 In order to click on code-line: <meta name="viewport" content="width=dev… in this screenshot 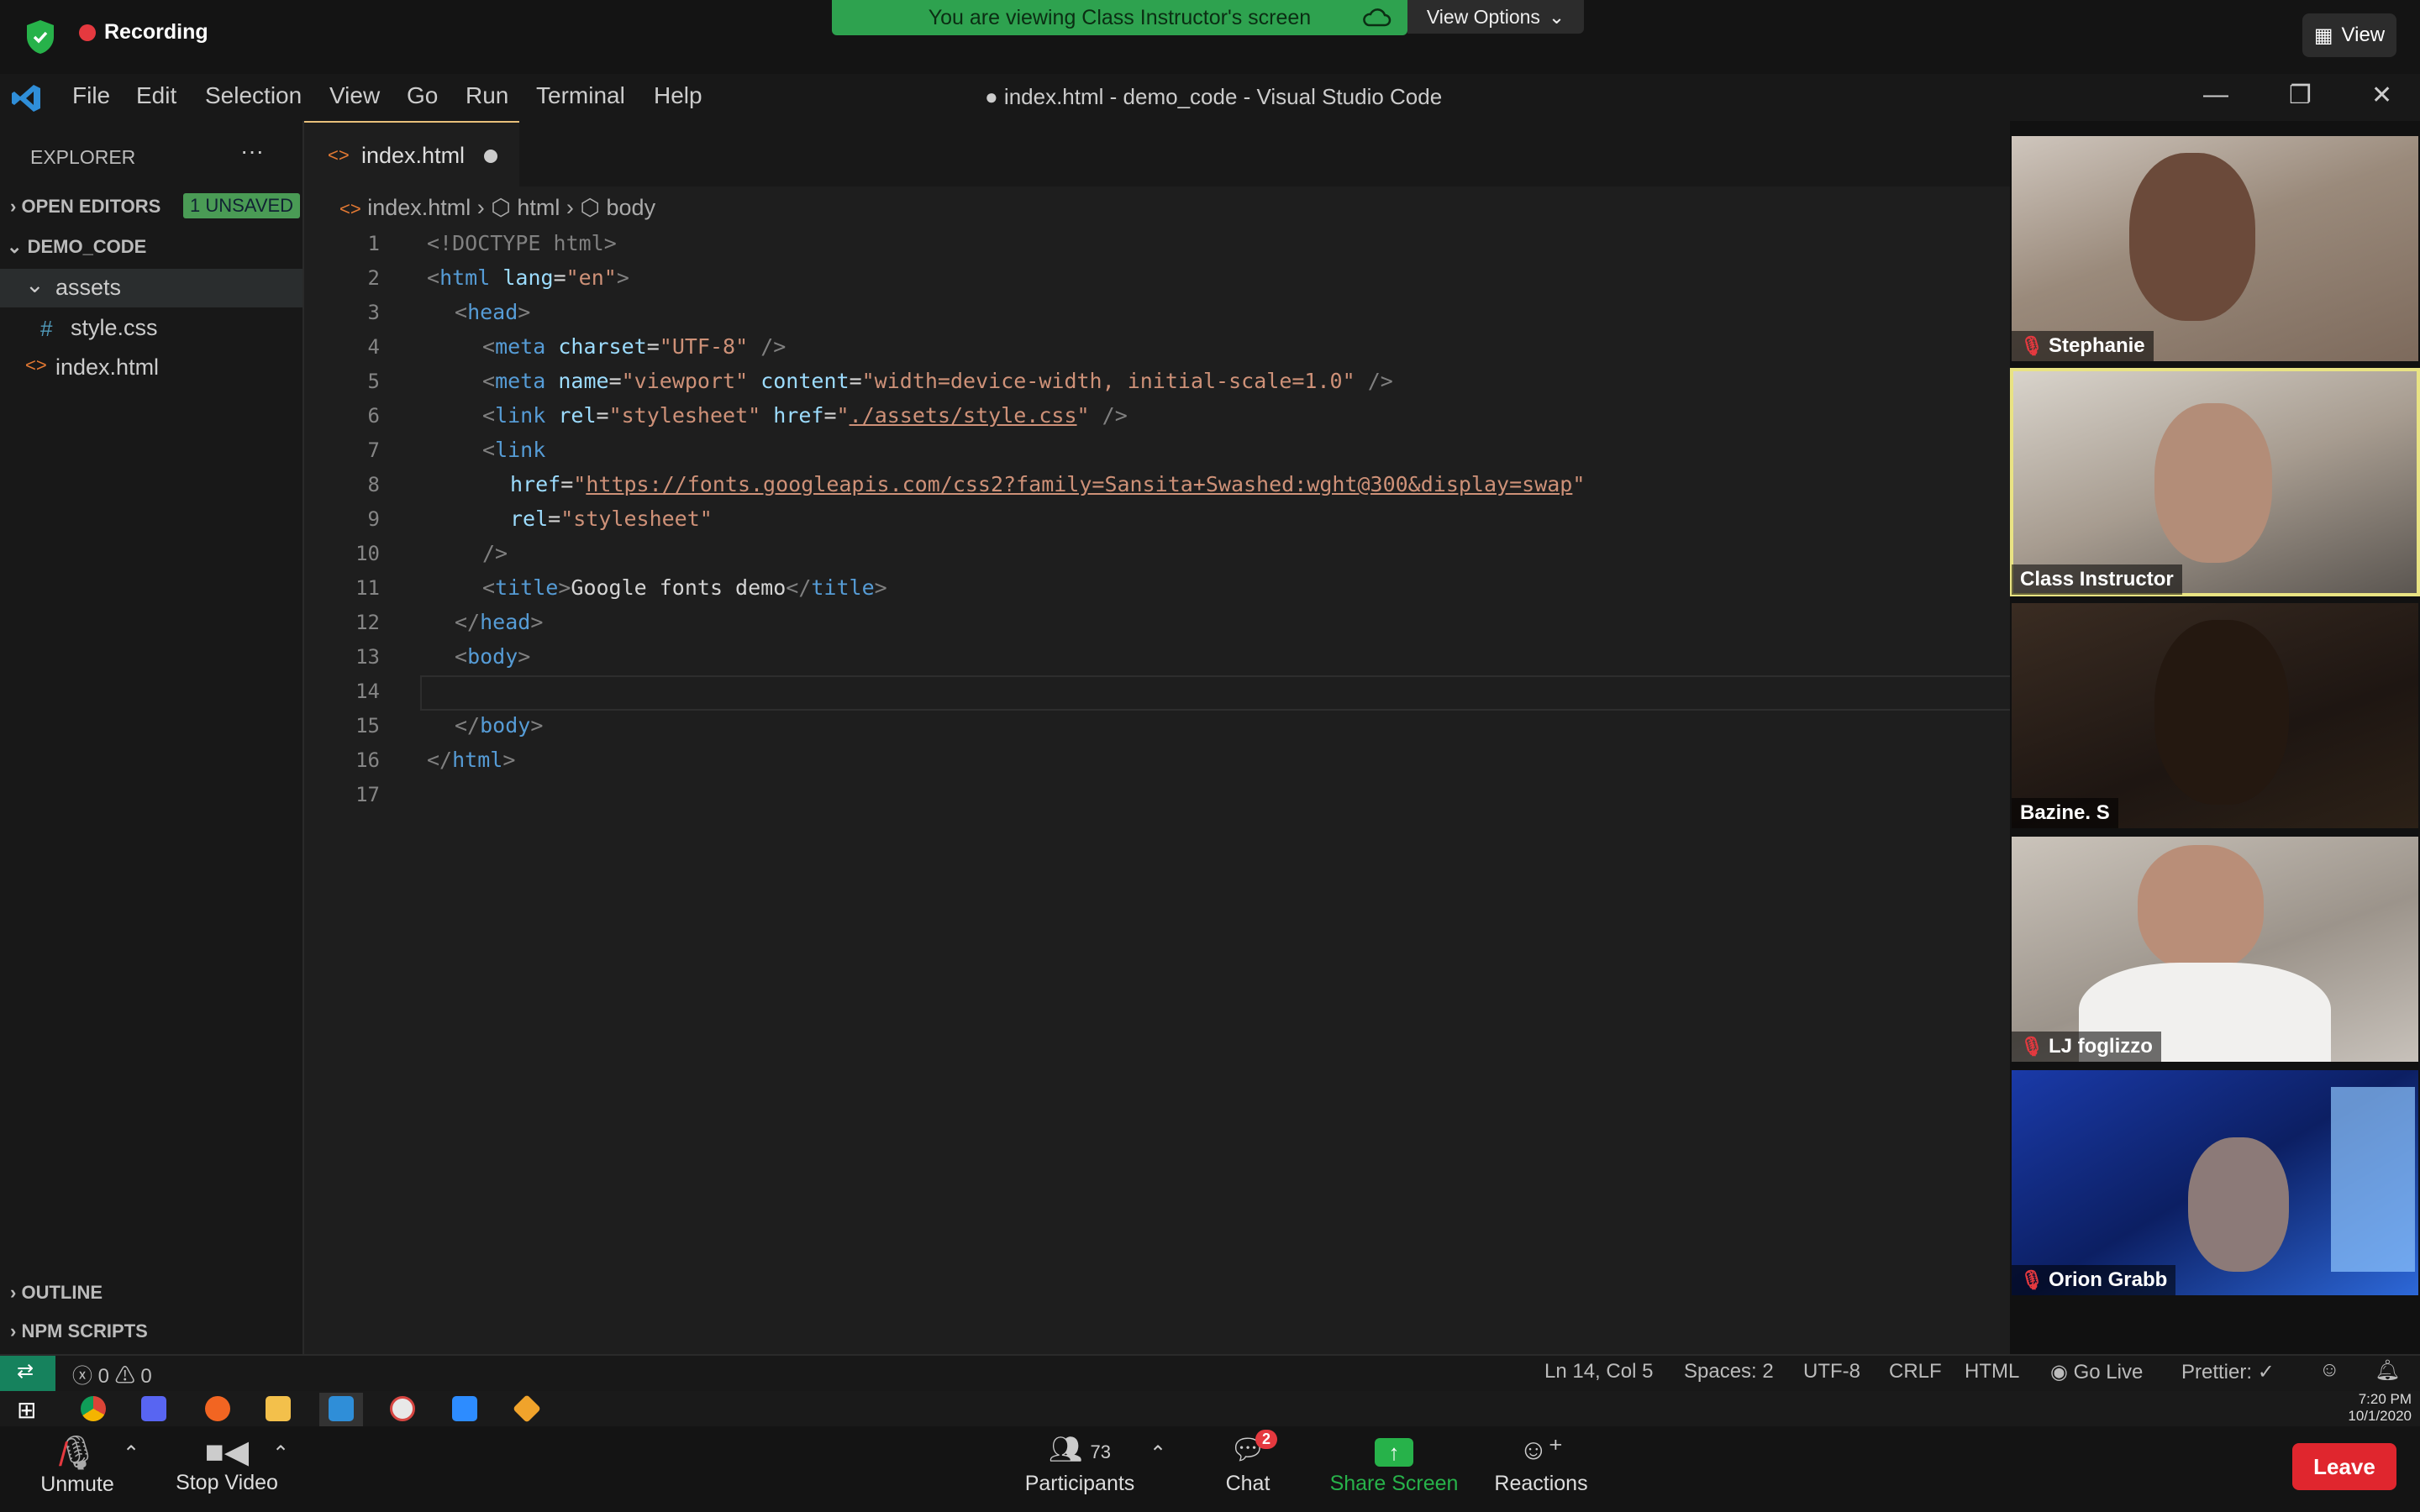, I will do `click(937, 381)`.